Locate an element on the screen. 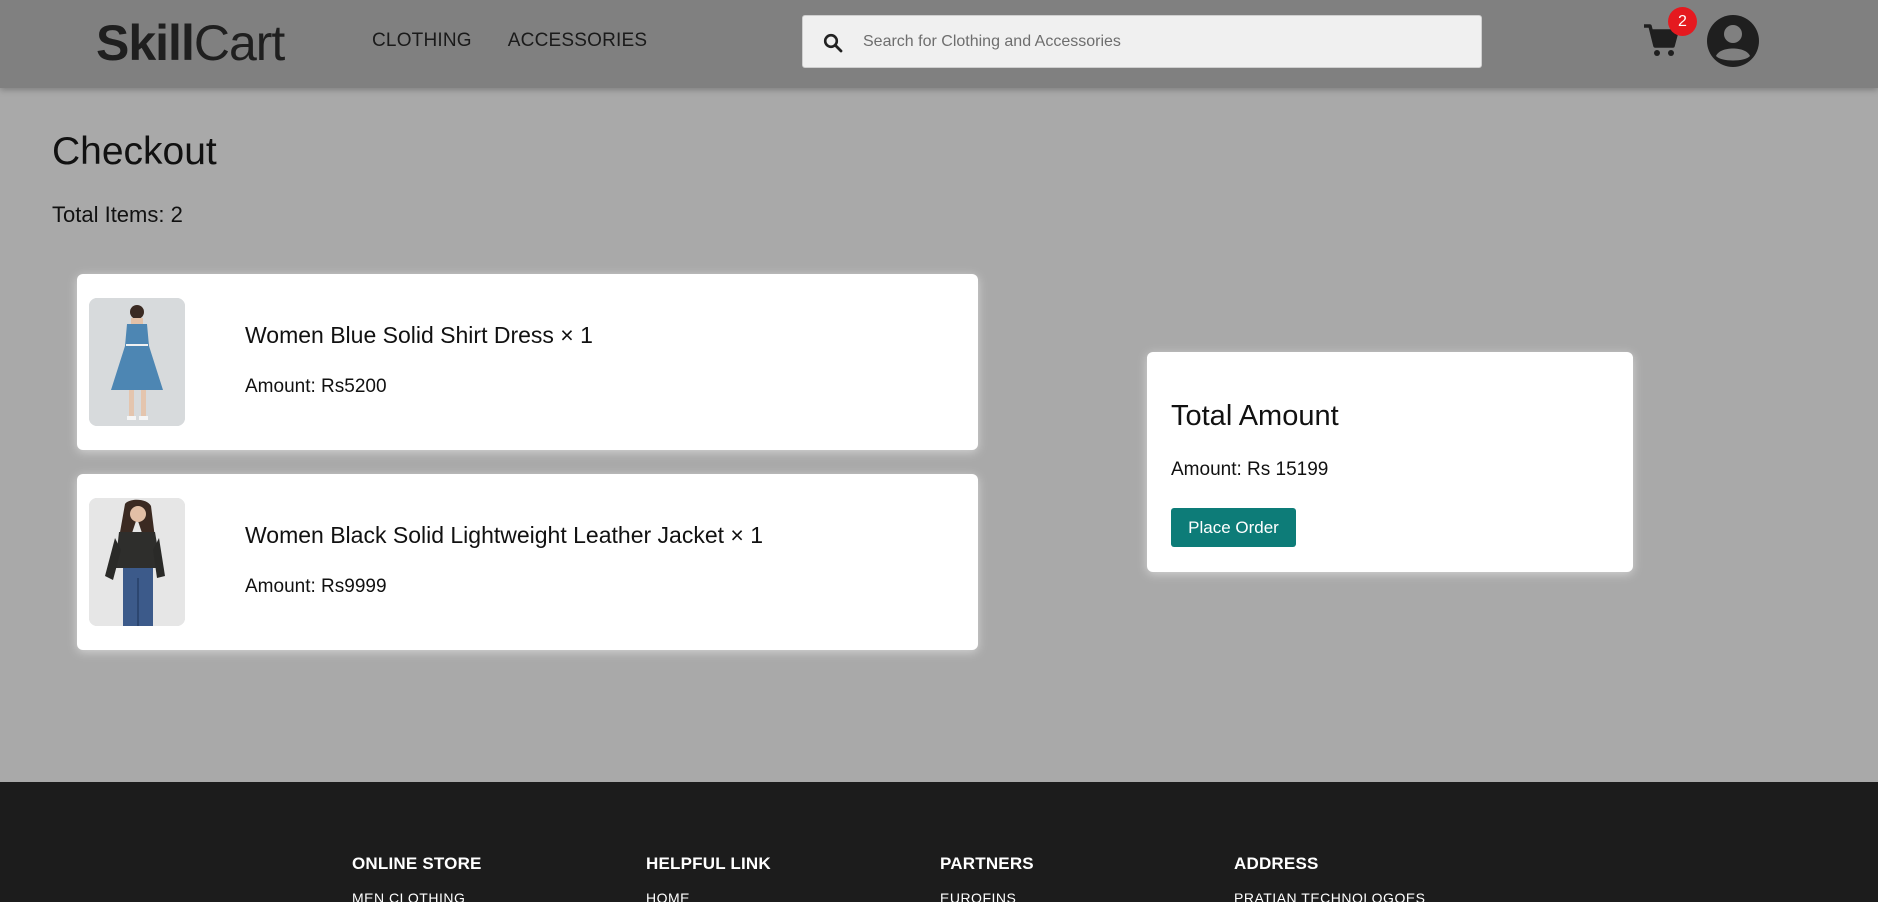  footer-column-helpful-link: HELPFUL LINK HOME is located at coordinates (708, 878).